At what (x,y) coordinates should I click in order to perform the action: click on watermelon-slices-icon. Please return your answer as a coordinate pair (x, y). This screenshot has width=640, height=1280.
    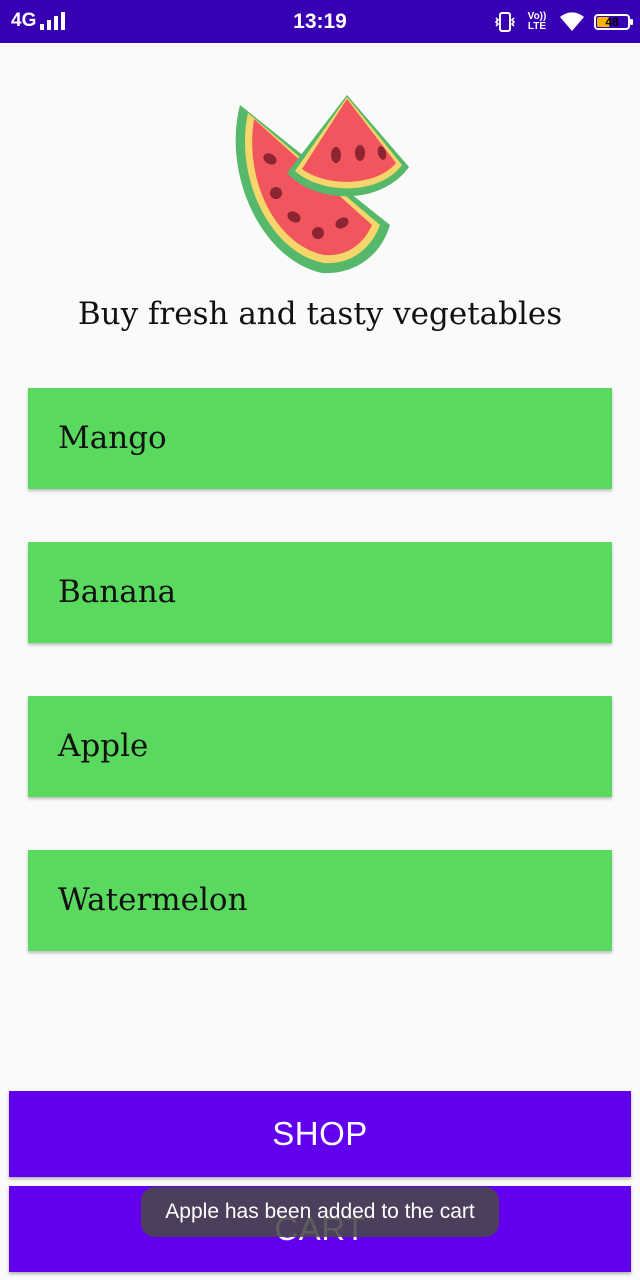
    Looking at the image, I should click on (322, 184).